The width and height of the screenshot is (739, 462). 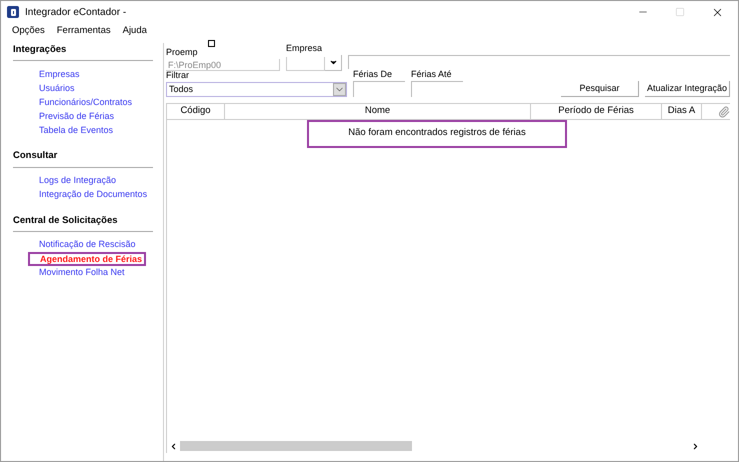 I want to click on sidebar-link: Notificação de Rescisão, so click(x=87, y=245).